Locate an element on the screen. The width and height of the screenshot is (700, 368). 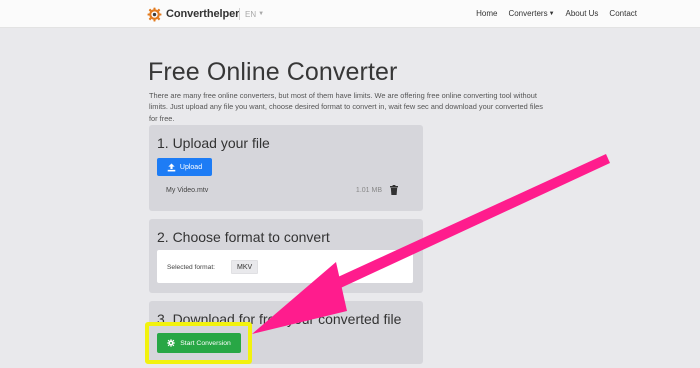
language-label: EN is located at coordinates (251, 14).